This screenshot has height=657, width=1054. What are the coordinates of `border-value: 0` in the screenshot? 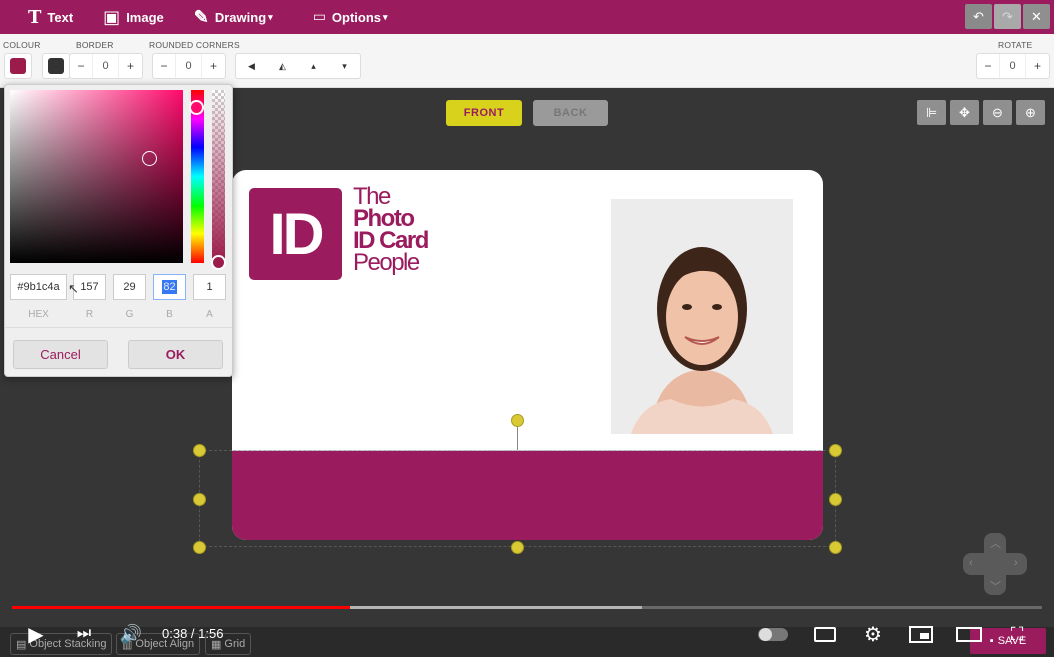 It's located at (106, 66).